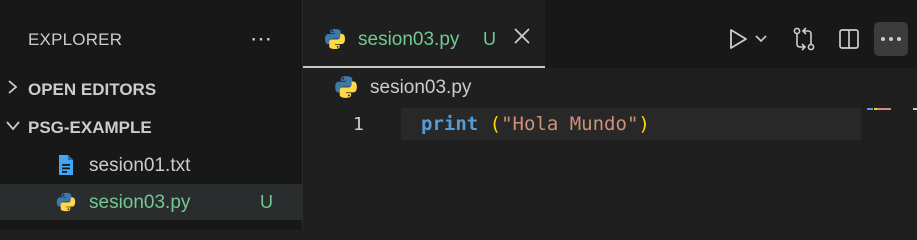 This screenshot has height=240, width=917. I want to click on ellipsis-icon: ⋯, so click(261, 39).